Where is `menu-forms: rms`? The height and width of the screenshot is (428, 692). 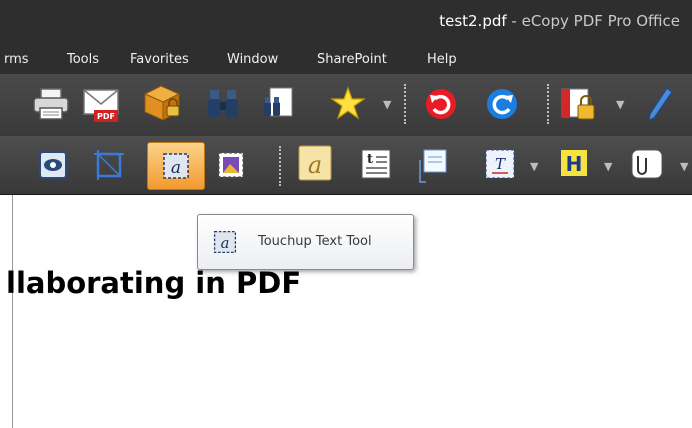
menu-forms: rms is located at coordinates (16, 59).